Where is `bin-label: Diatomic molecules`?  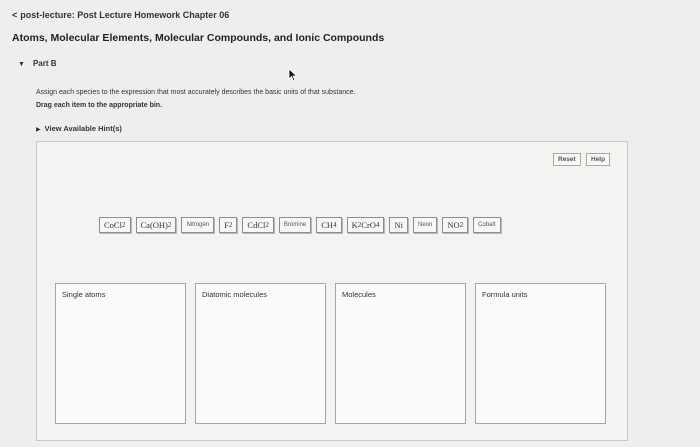
bin-label: Diatomic molecules is located at coordinates (235, 294).